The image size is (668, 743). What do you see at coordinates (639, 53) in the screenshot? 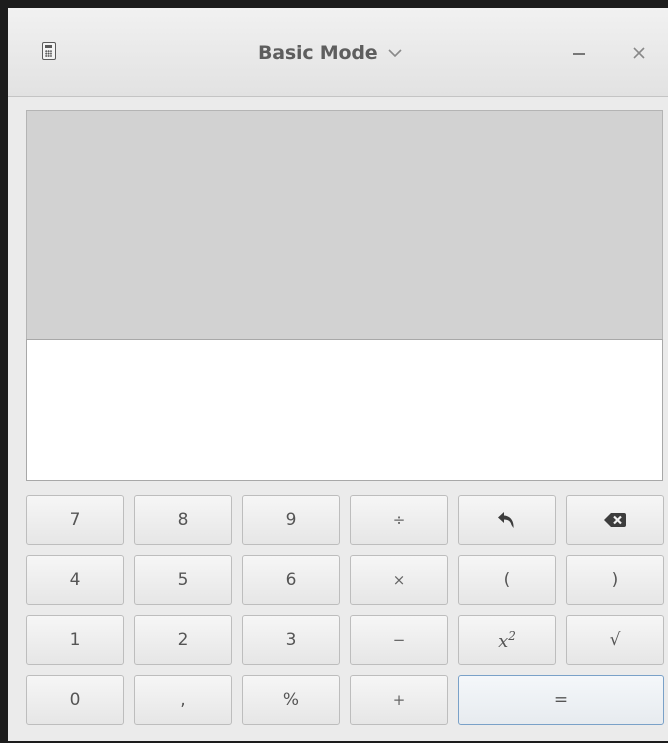
I see `close-icon` at bounding box center [639, 53].